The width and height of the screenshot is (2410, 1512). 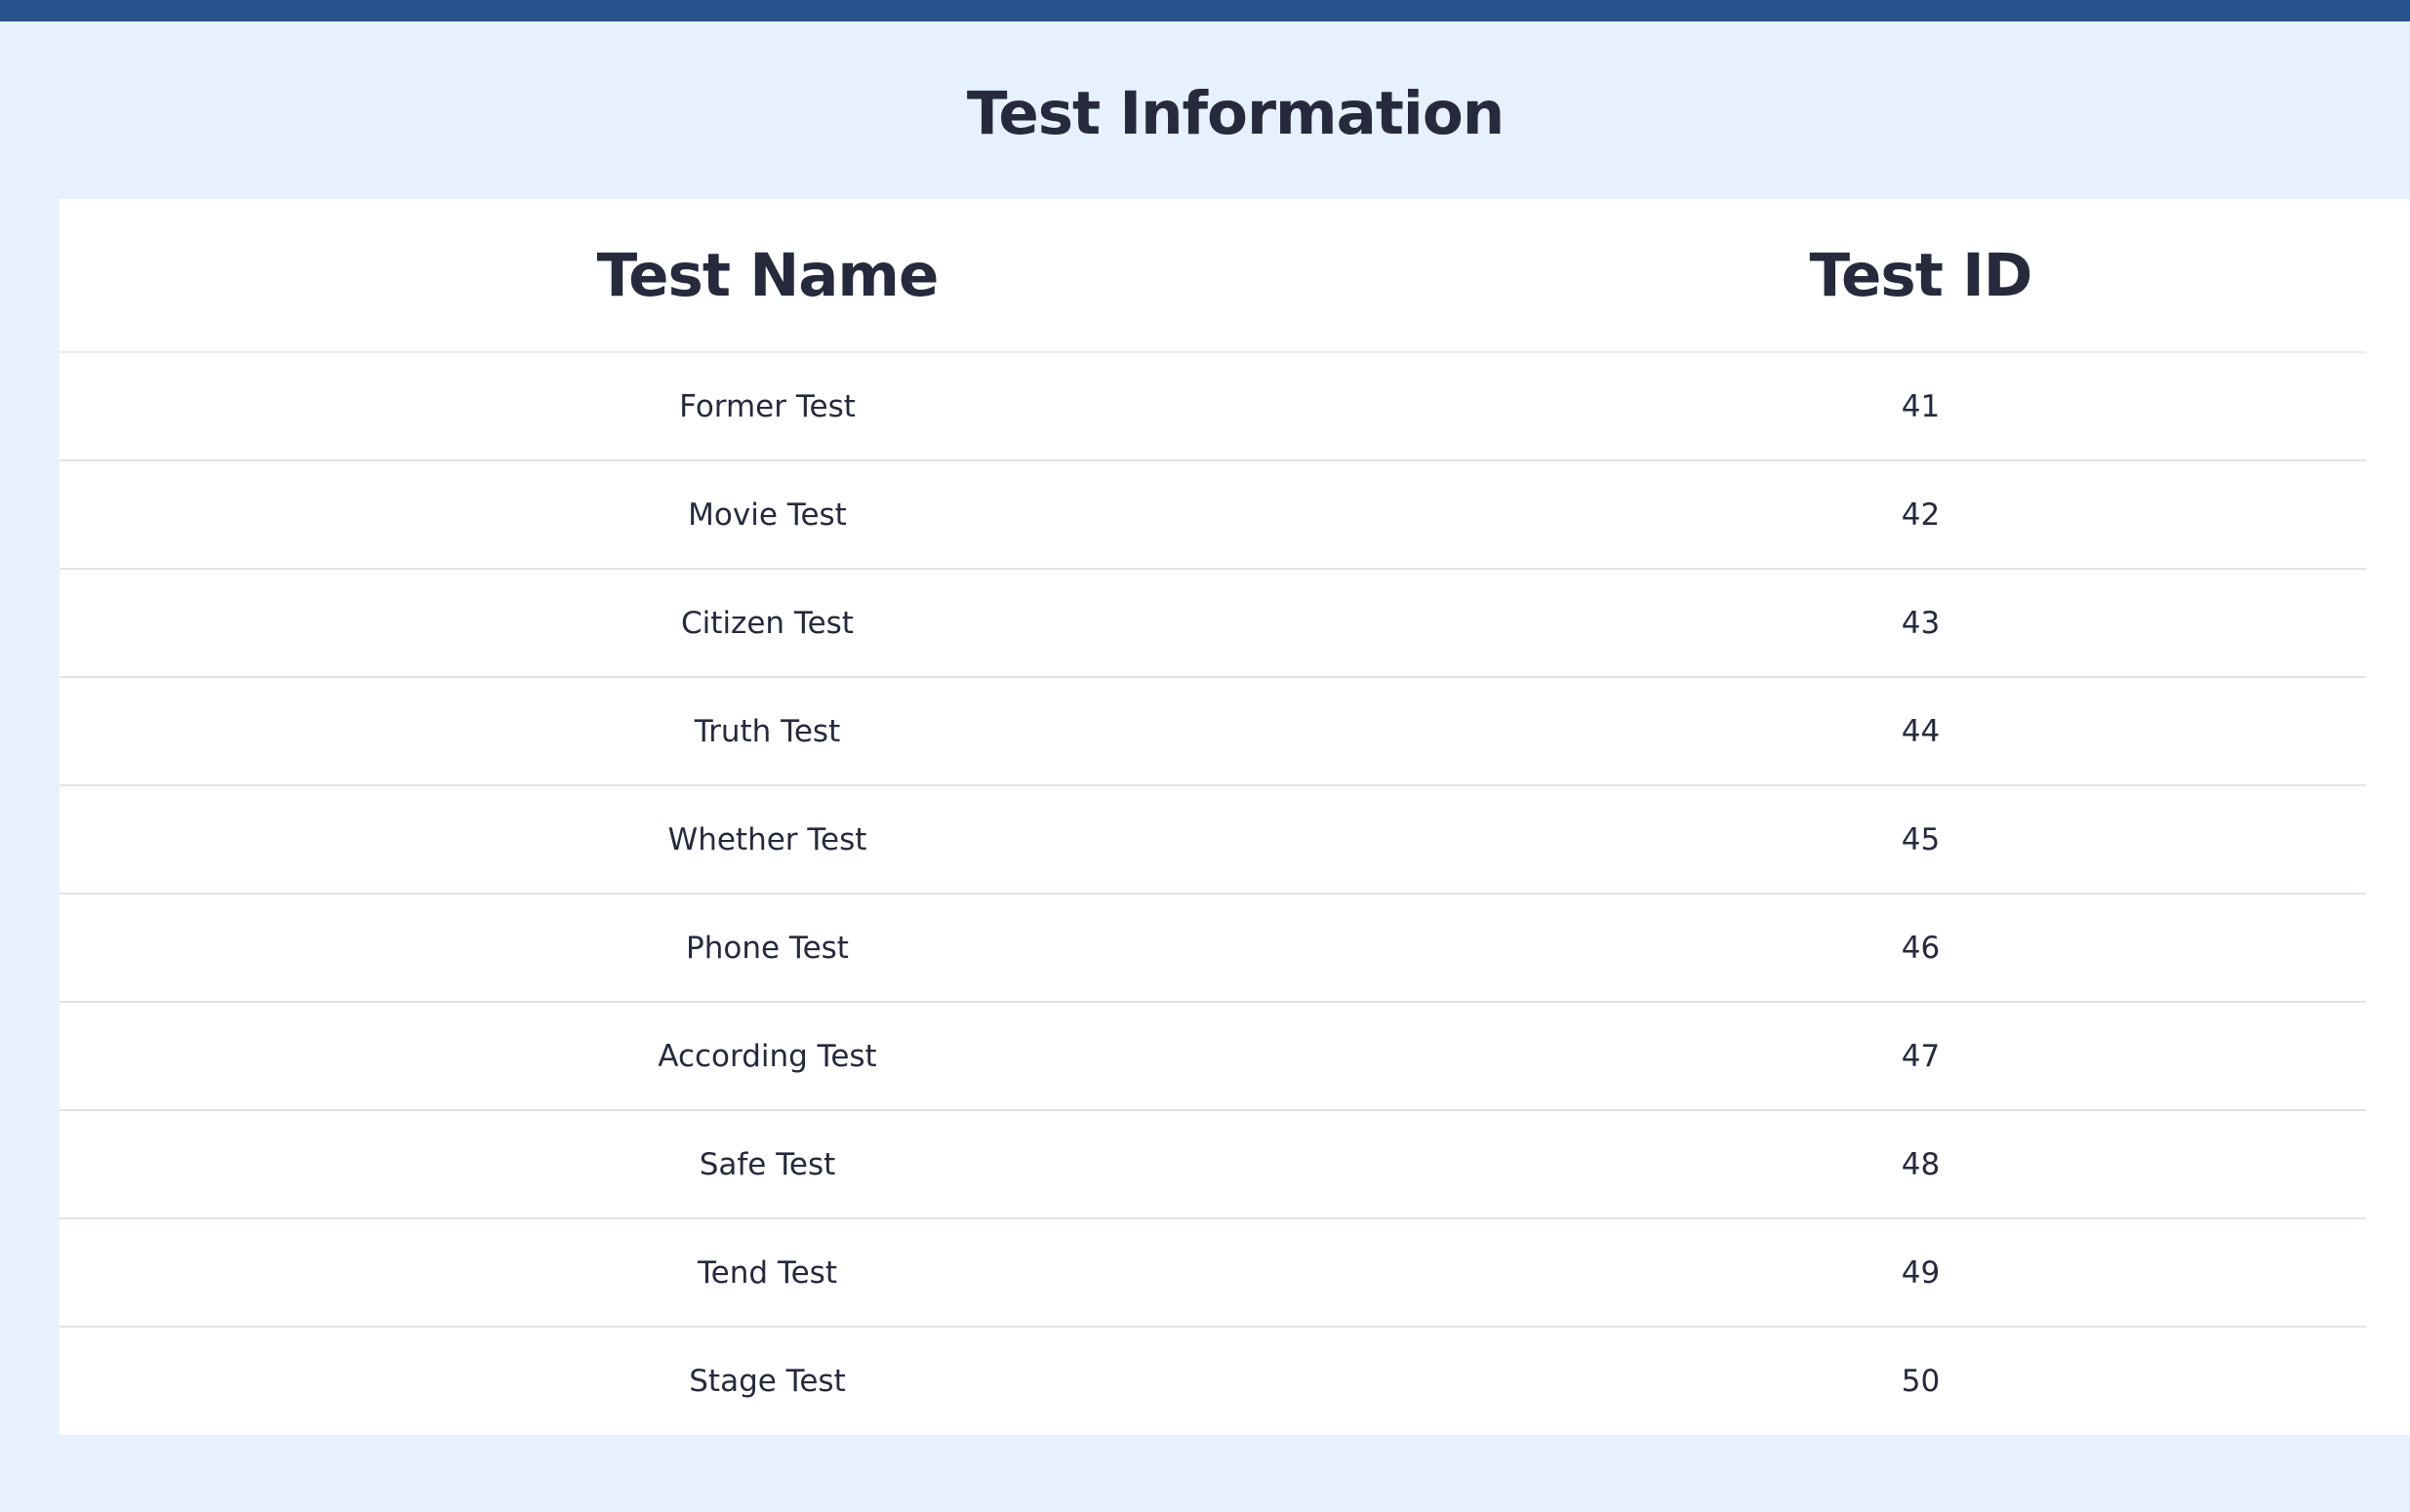 I want to click on table-row: Truth Test 44, so click(x=1213, y=731).